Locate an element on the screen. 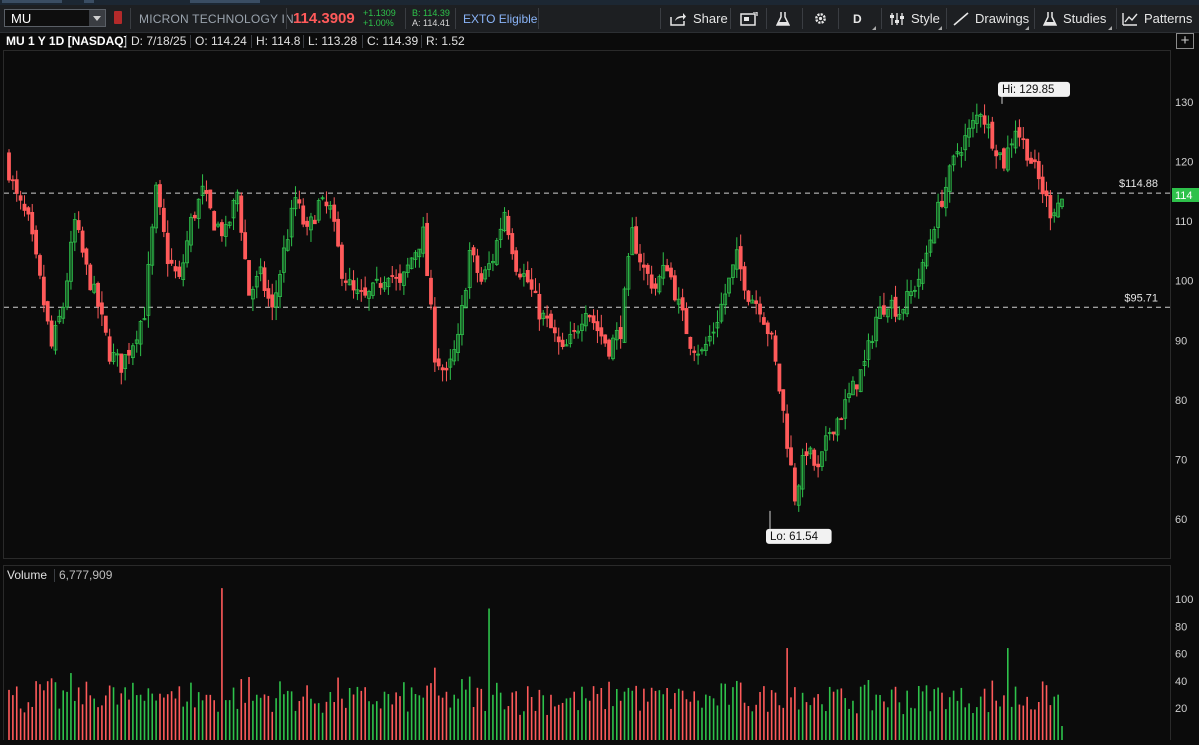 The height and width of the screenshot is (745, 1199). bar-close: C: 114.39 is located at coordinates (393, 41).